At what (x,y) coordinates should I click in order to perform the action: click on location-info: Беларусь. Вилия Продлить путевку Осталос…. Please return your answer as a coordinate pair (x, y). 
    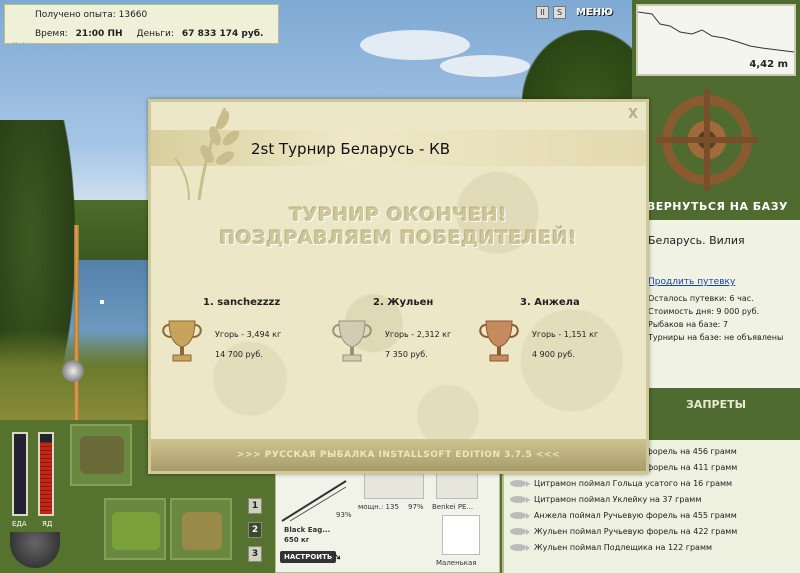
    Looking at the image, I should click on (716, 304).